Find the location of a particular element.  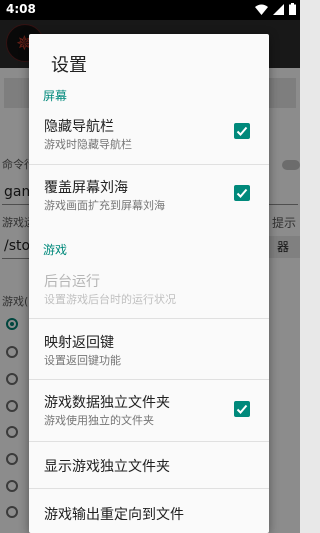

checkbox-hide-nav-bar is located at coordinates (242, 131).